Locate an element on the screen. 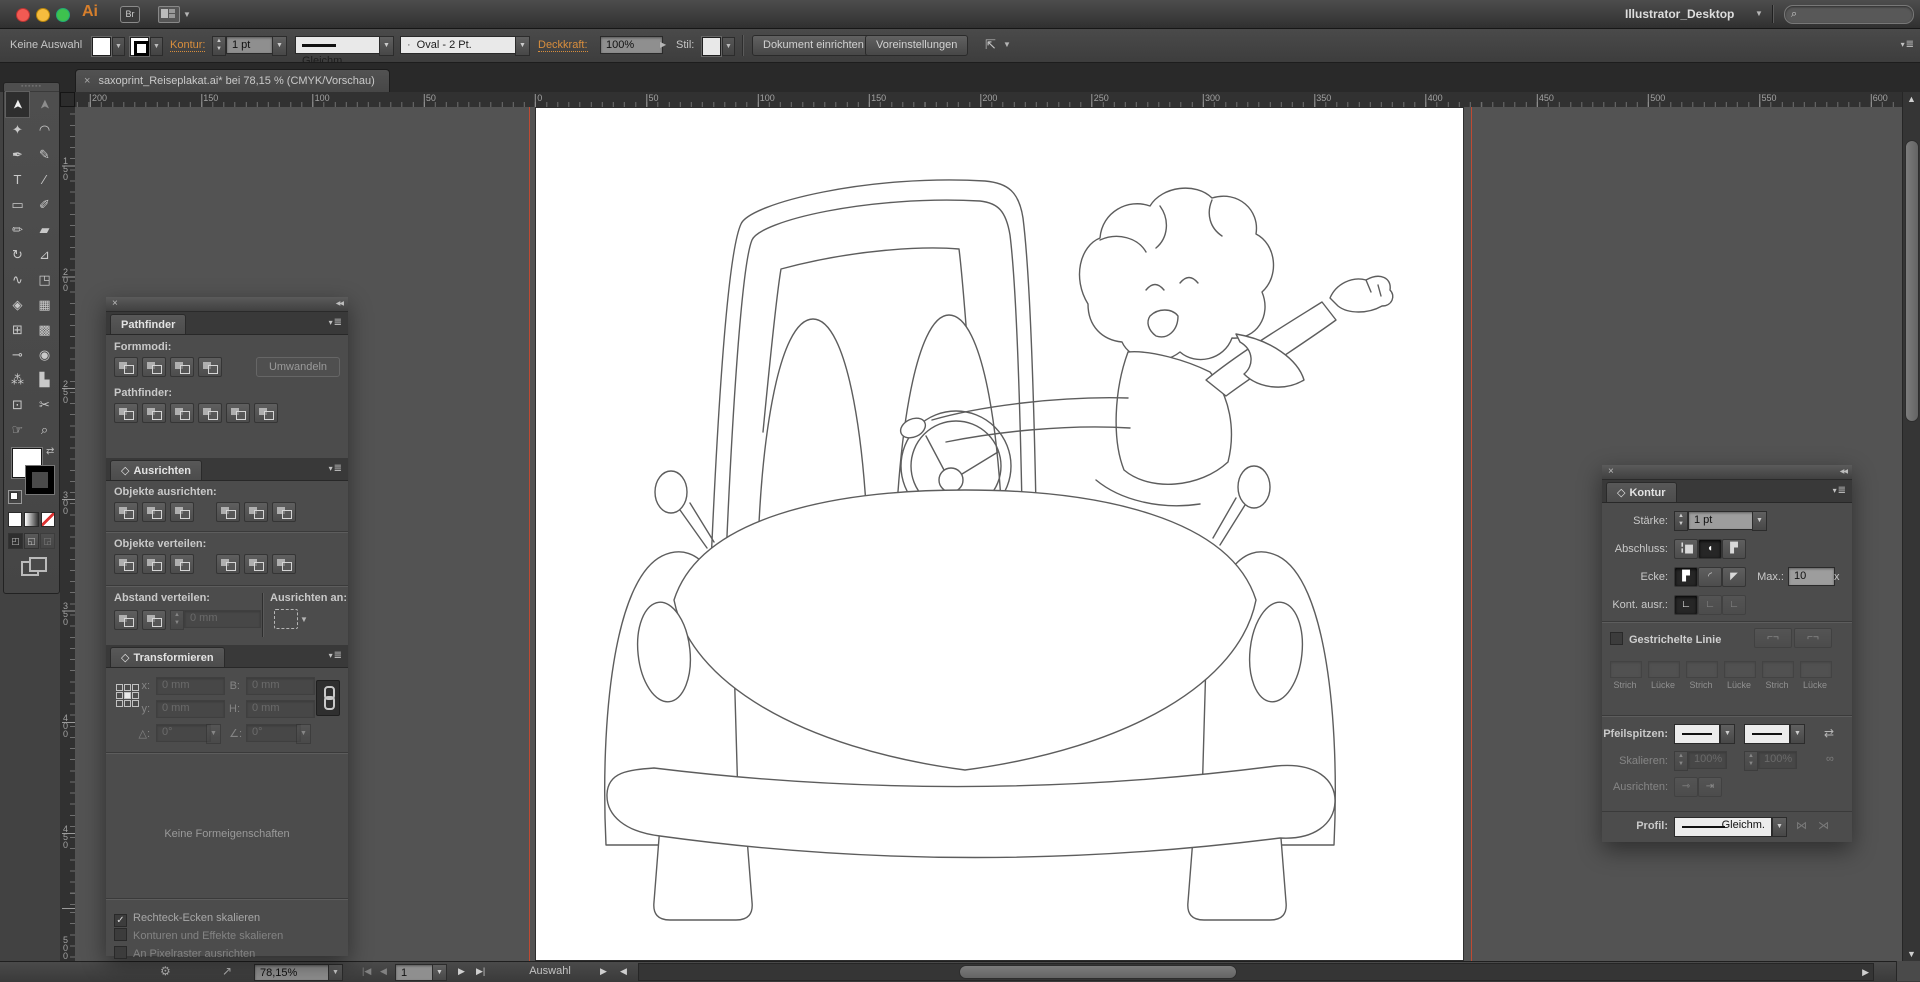 Image resolution: width=1920 pixels, height=982 pixels. vertical-scrollbar-thumb is located at coordinates (1912, 281).